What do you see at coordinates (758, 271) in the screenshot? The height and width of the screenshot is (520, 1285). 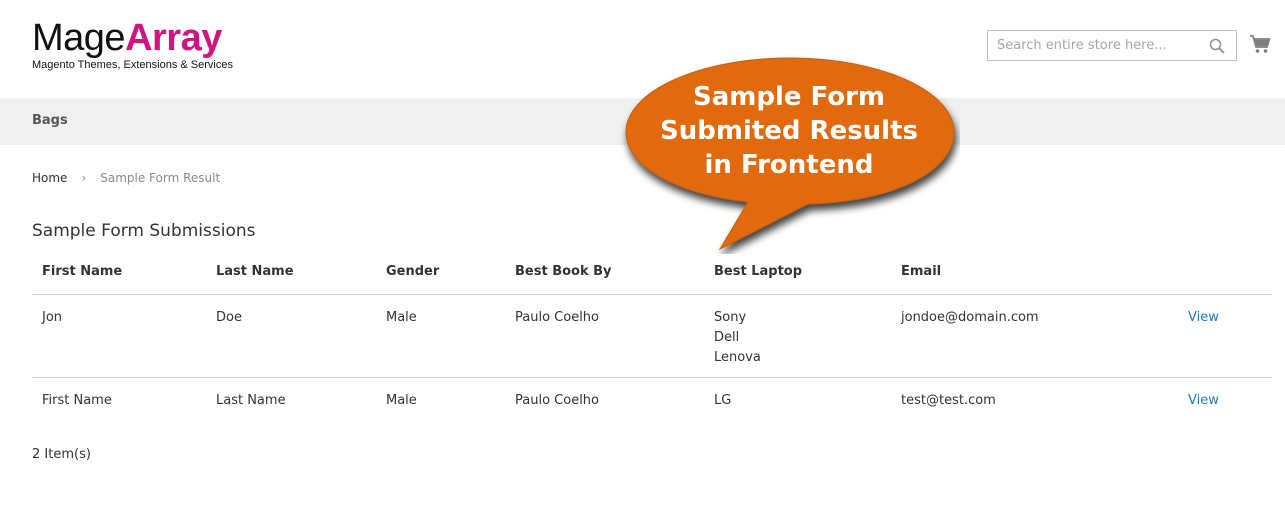 I see `column-header-best-laptop: Best Laptop` at bounding box center [758, 271].